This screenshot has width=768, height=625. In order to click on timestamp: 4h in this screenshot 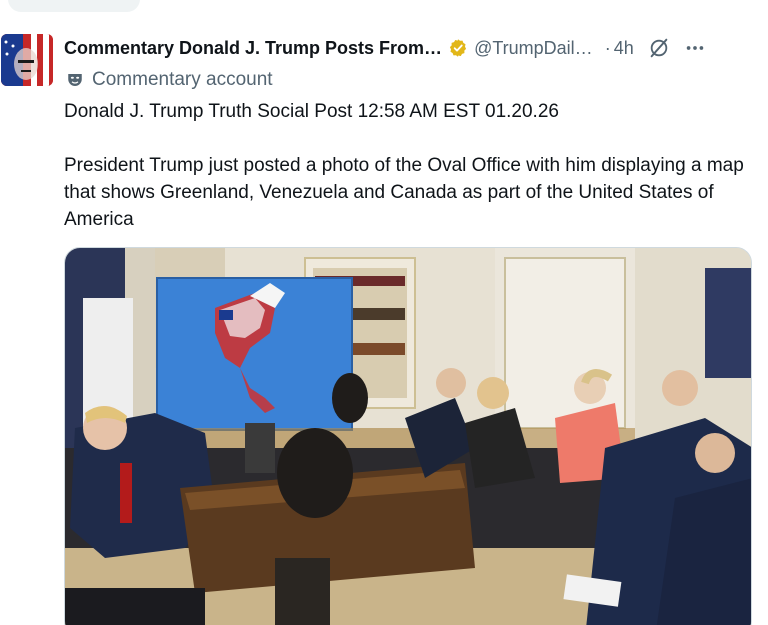, I will do `click(624, 48)`.